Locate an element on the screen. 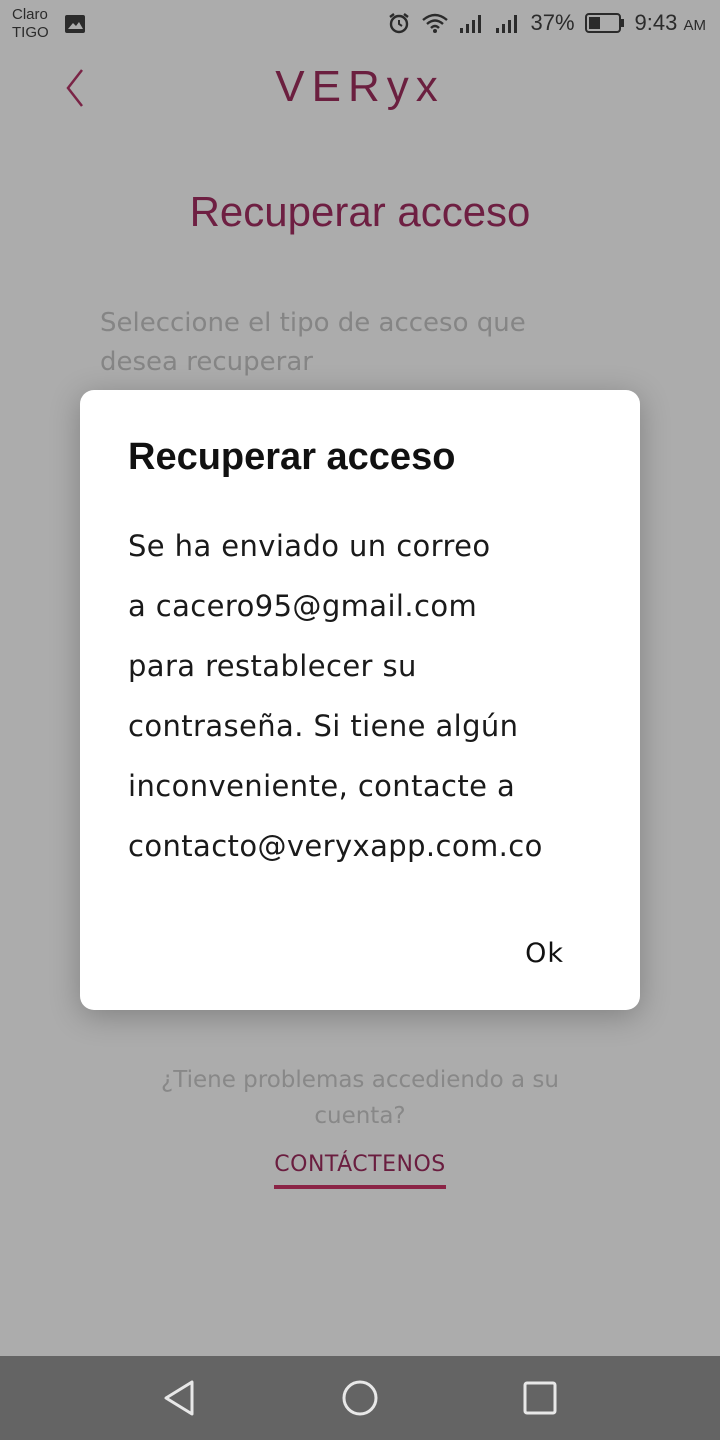 The height and width of the screenshot is (1440, 720). contact-us-link: CONTÁCTENOS is located at coordinates (360, 1170).